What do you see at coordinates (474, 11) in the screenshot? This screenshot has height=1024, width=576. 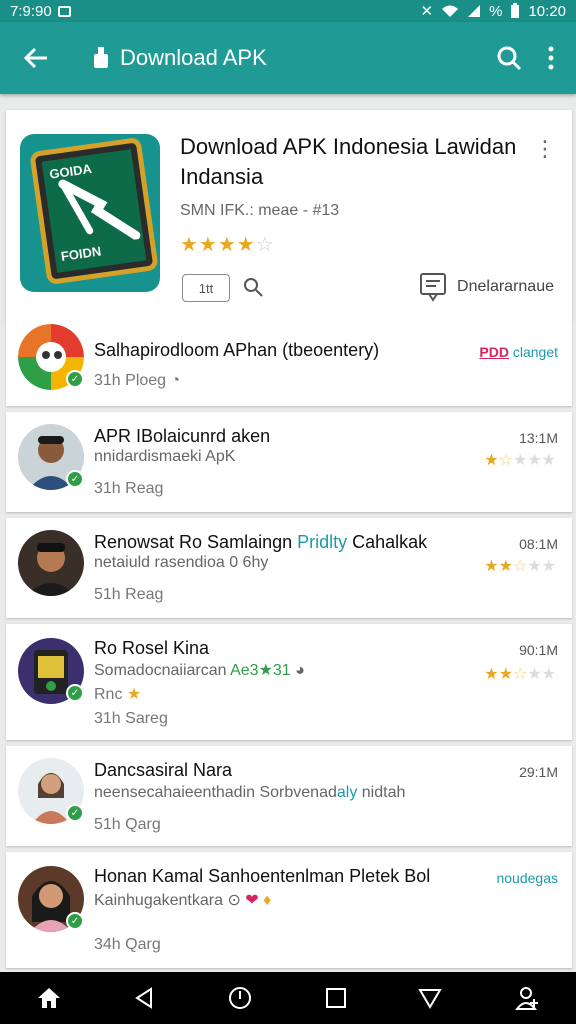 I see `signal-icon` at bounding box center [474, 11].